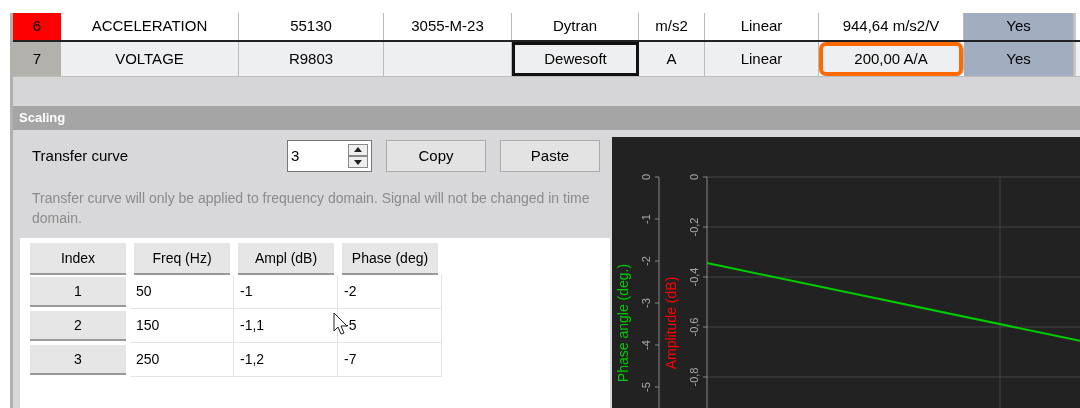 This screenshot has width=1080, height=408. What do you see at coordinates (78, 292) in the screenshot?
I see `row-header: 1` at bounding box center [78, 292].